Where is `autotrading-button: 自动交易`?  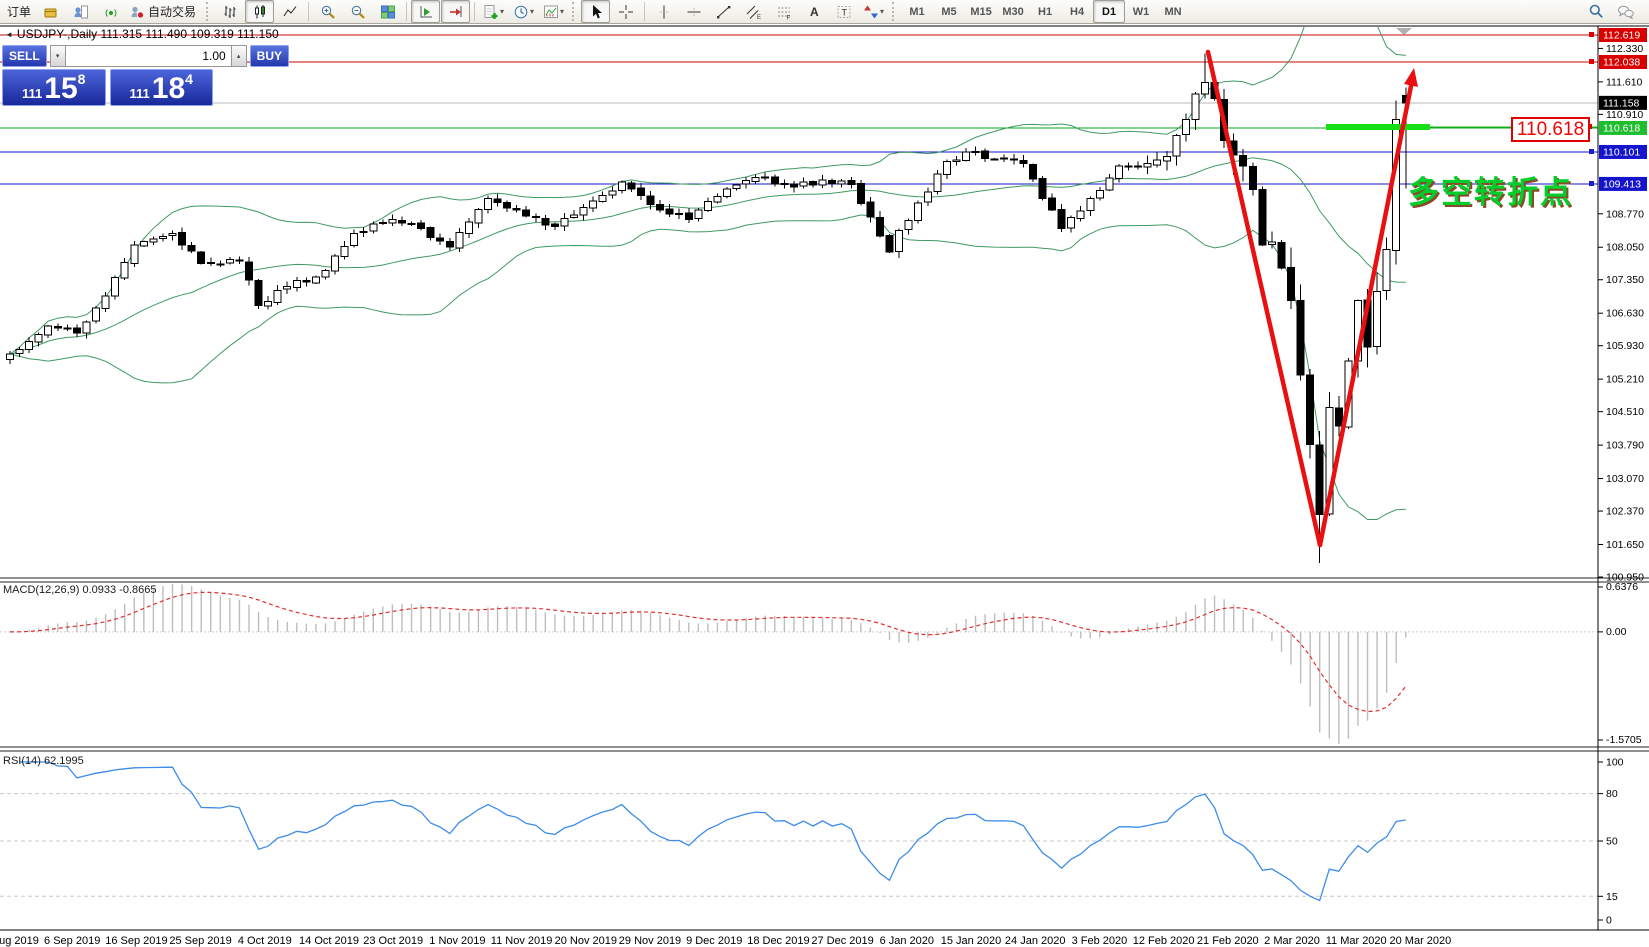
autotrading-button: 自动交易 is located at coordinates (164, 11).